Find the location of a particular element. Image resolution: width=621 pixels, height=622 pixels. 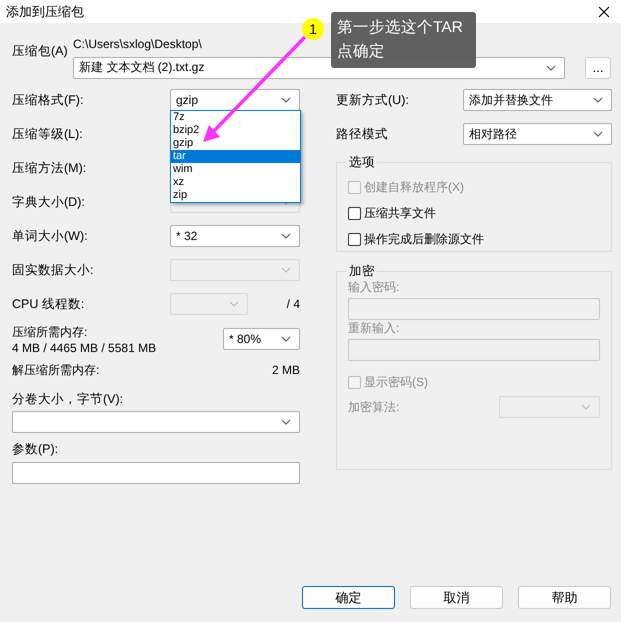

field-label: 压缩方法(M): is located at coordinates (50, 168).